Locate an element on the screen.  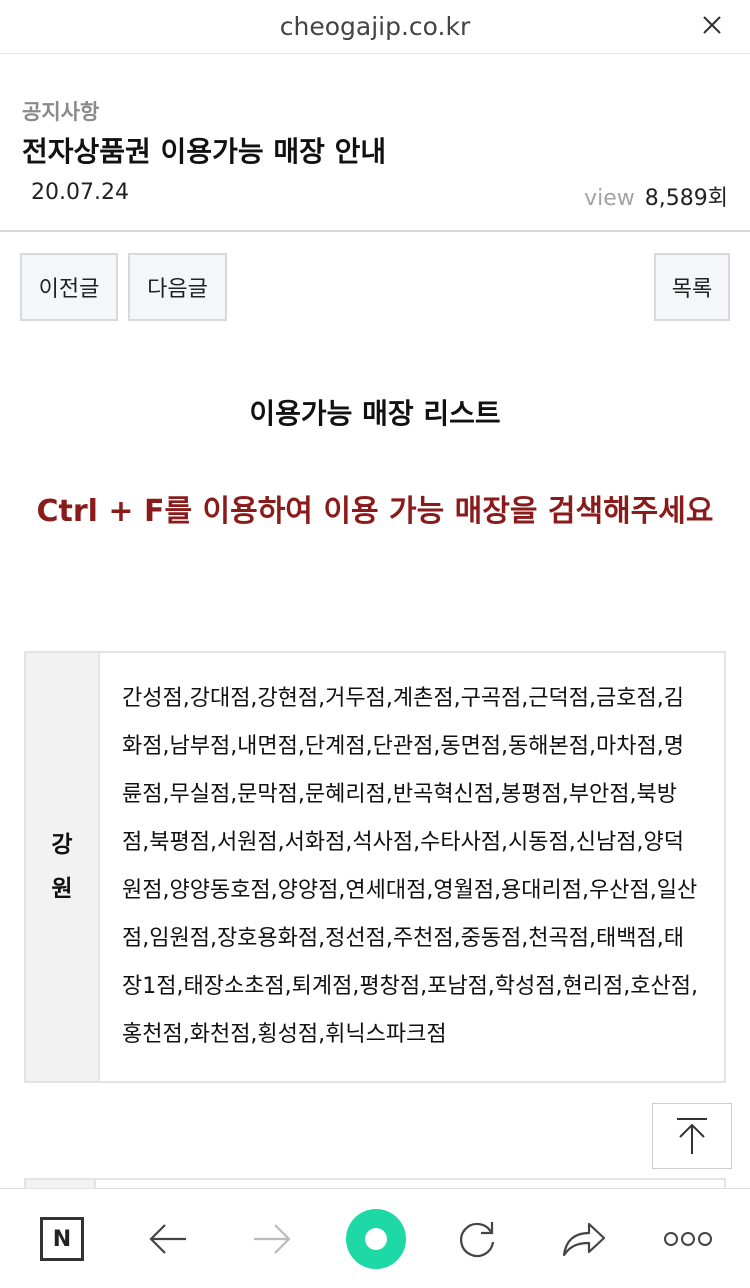
more-button is located at coordinates (688, 1238).